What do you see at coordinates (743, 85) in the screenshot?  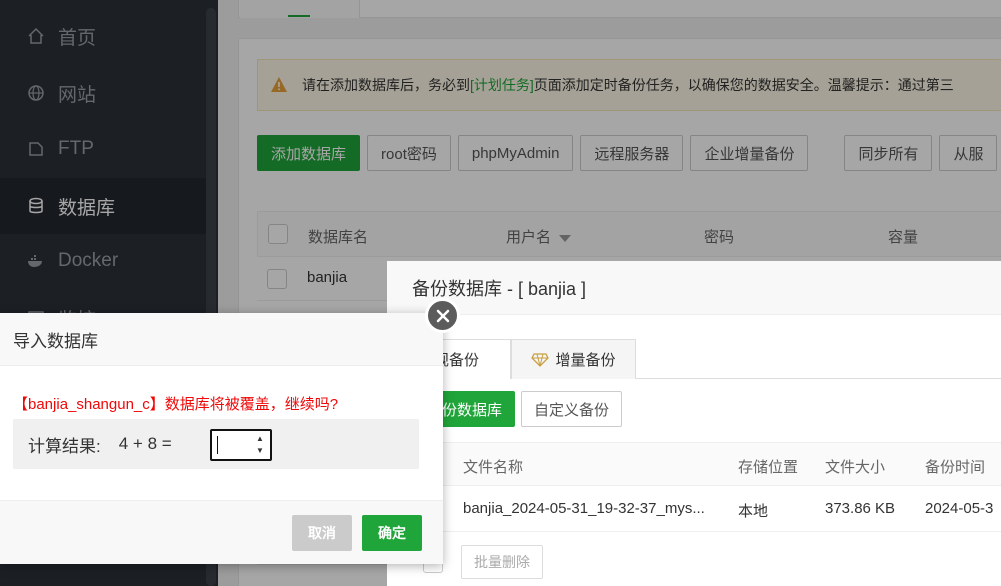 I see `warning-text-suffix: 页面添加定时备份任务，以确保您的数据安全。温馨提示：通过第三` at bounding box center [743, 85].